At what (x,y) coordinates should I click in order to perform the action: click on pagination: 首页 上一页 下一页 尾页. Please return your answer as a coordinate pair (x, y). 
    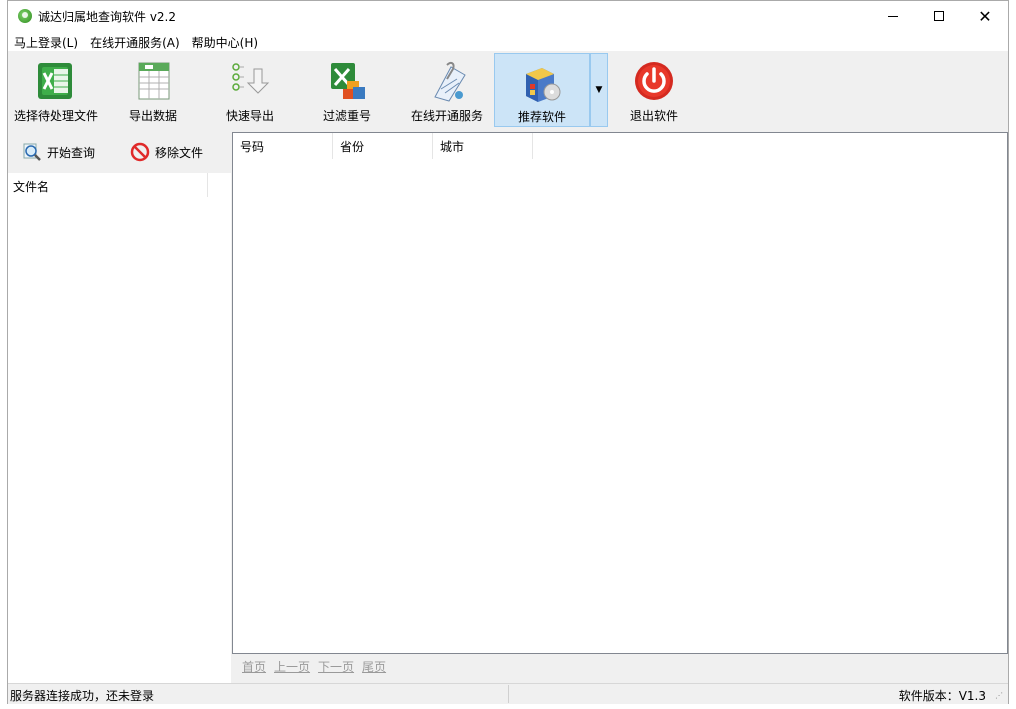
    Looking at the image, I should click on (314, 668).